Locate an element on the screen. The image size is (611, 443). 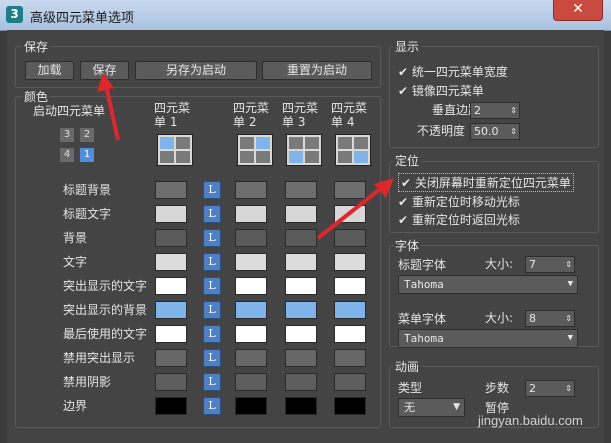
quad-tile-2: 2 is located at coordinates (87, 135).